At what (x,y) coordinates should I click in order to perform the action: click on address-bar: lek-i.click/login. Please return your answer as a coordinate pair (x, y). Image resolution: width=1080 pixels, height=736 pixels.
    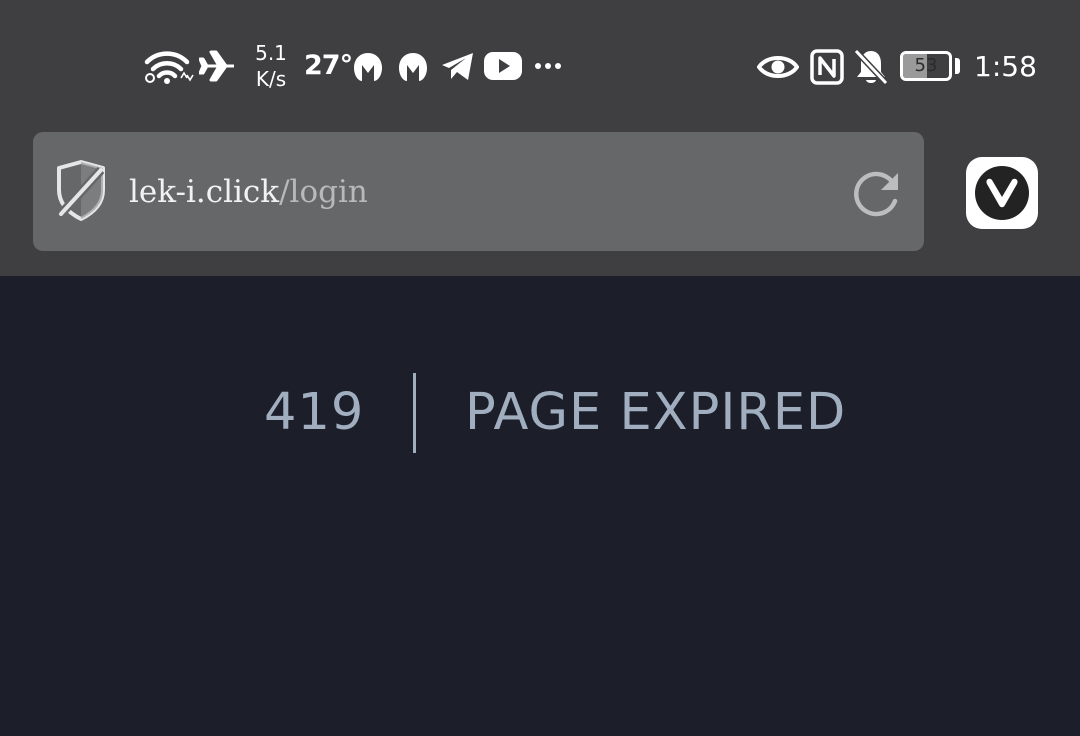
    Looking at the image, I should click on (478, 191).